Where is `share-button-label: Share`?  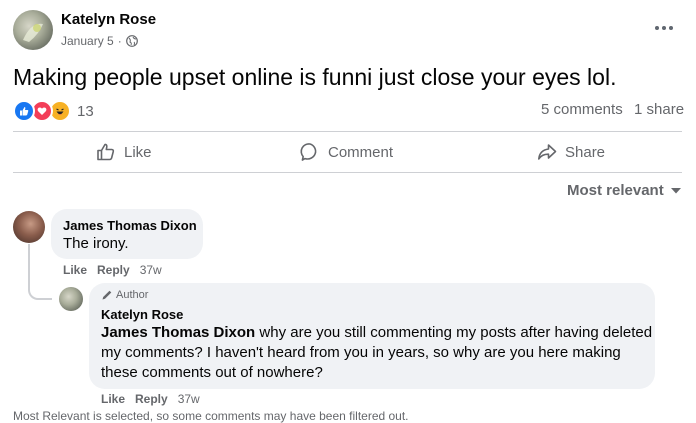 share-button-label: Share is located at coordinates (585, 152).